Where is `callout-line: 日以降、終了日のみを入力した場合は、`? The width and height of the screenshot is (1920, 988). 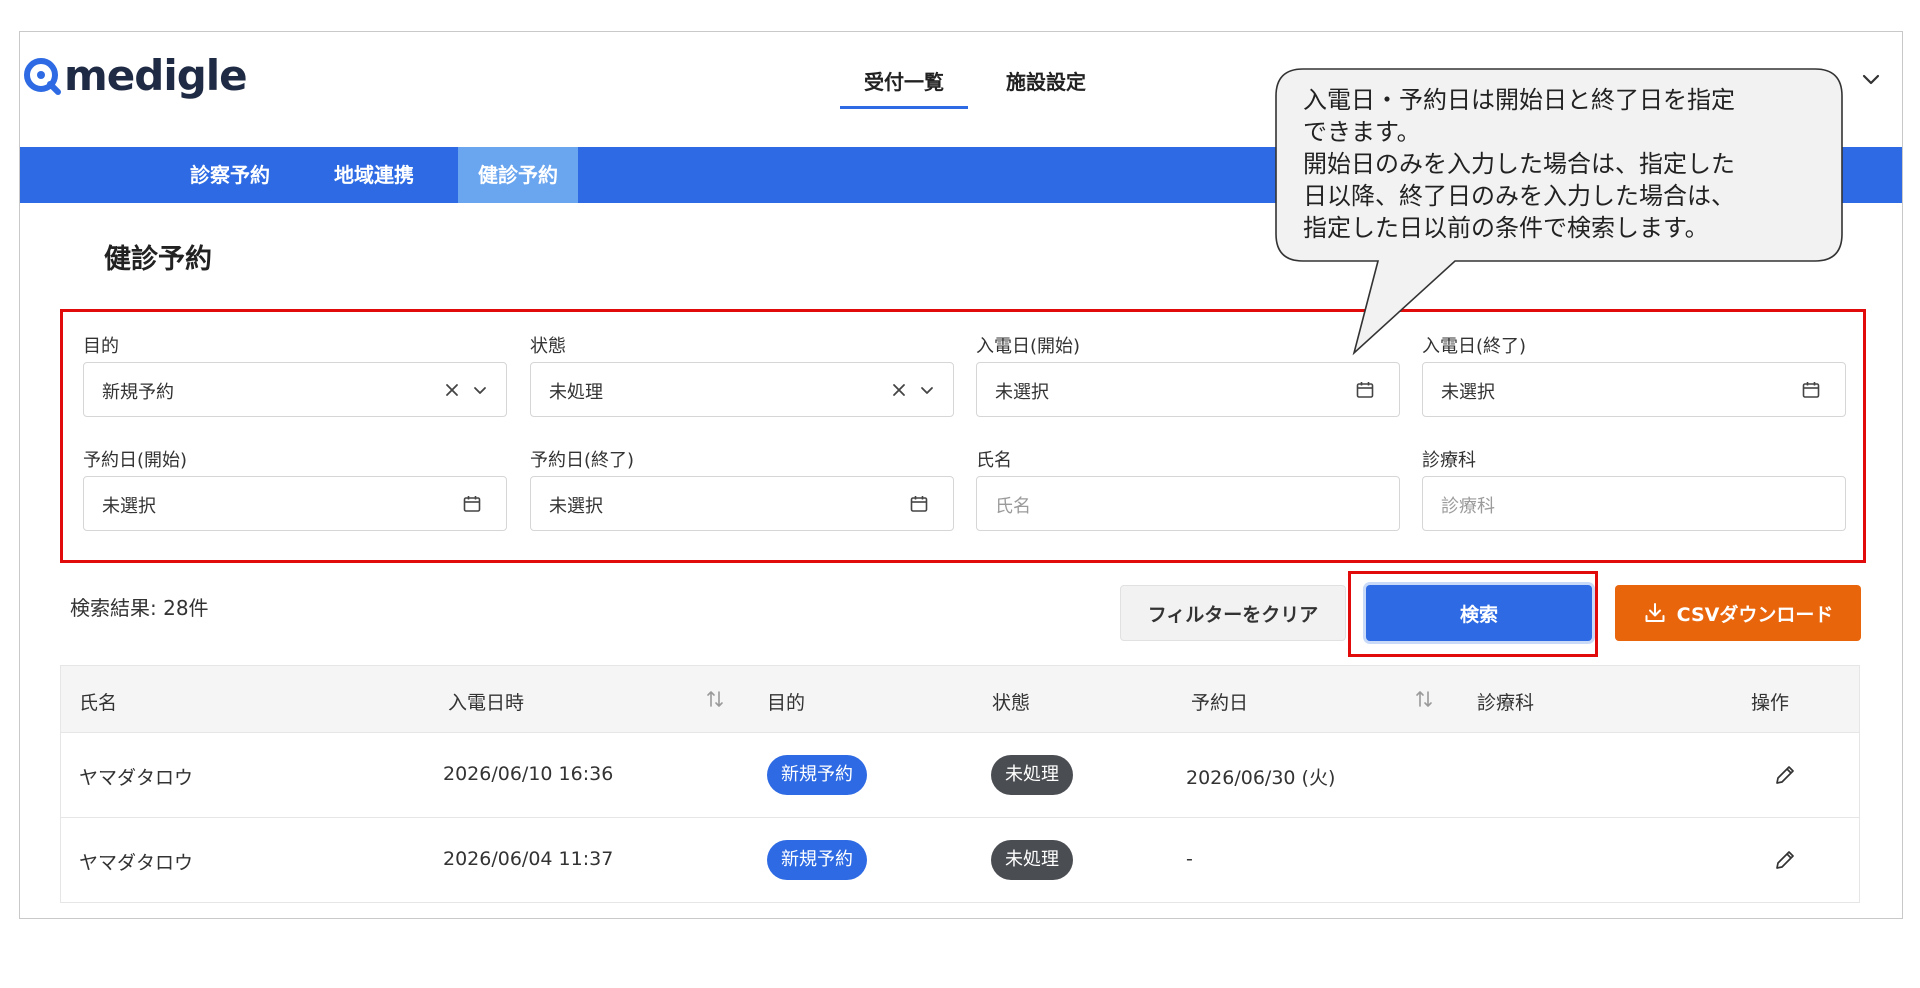
callout-line: 日以降、終了日のみを入力した場合は、 is located at coordinates (1519, 196).